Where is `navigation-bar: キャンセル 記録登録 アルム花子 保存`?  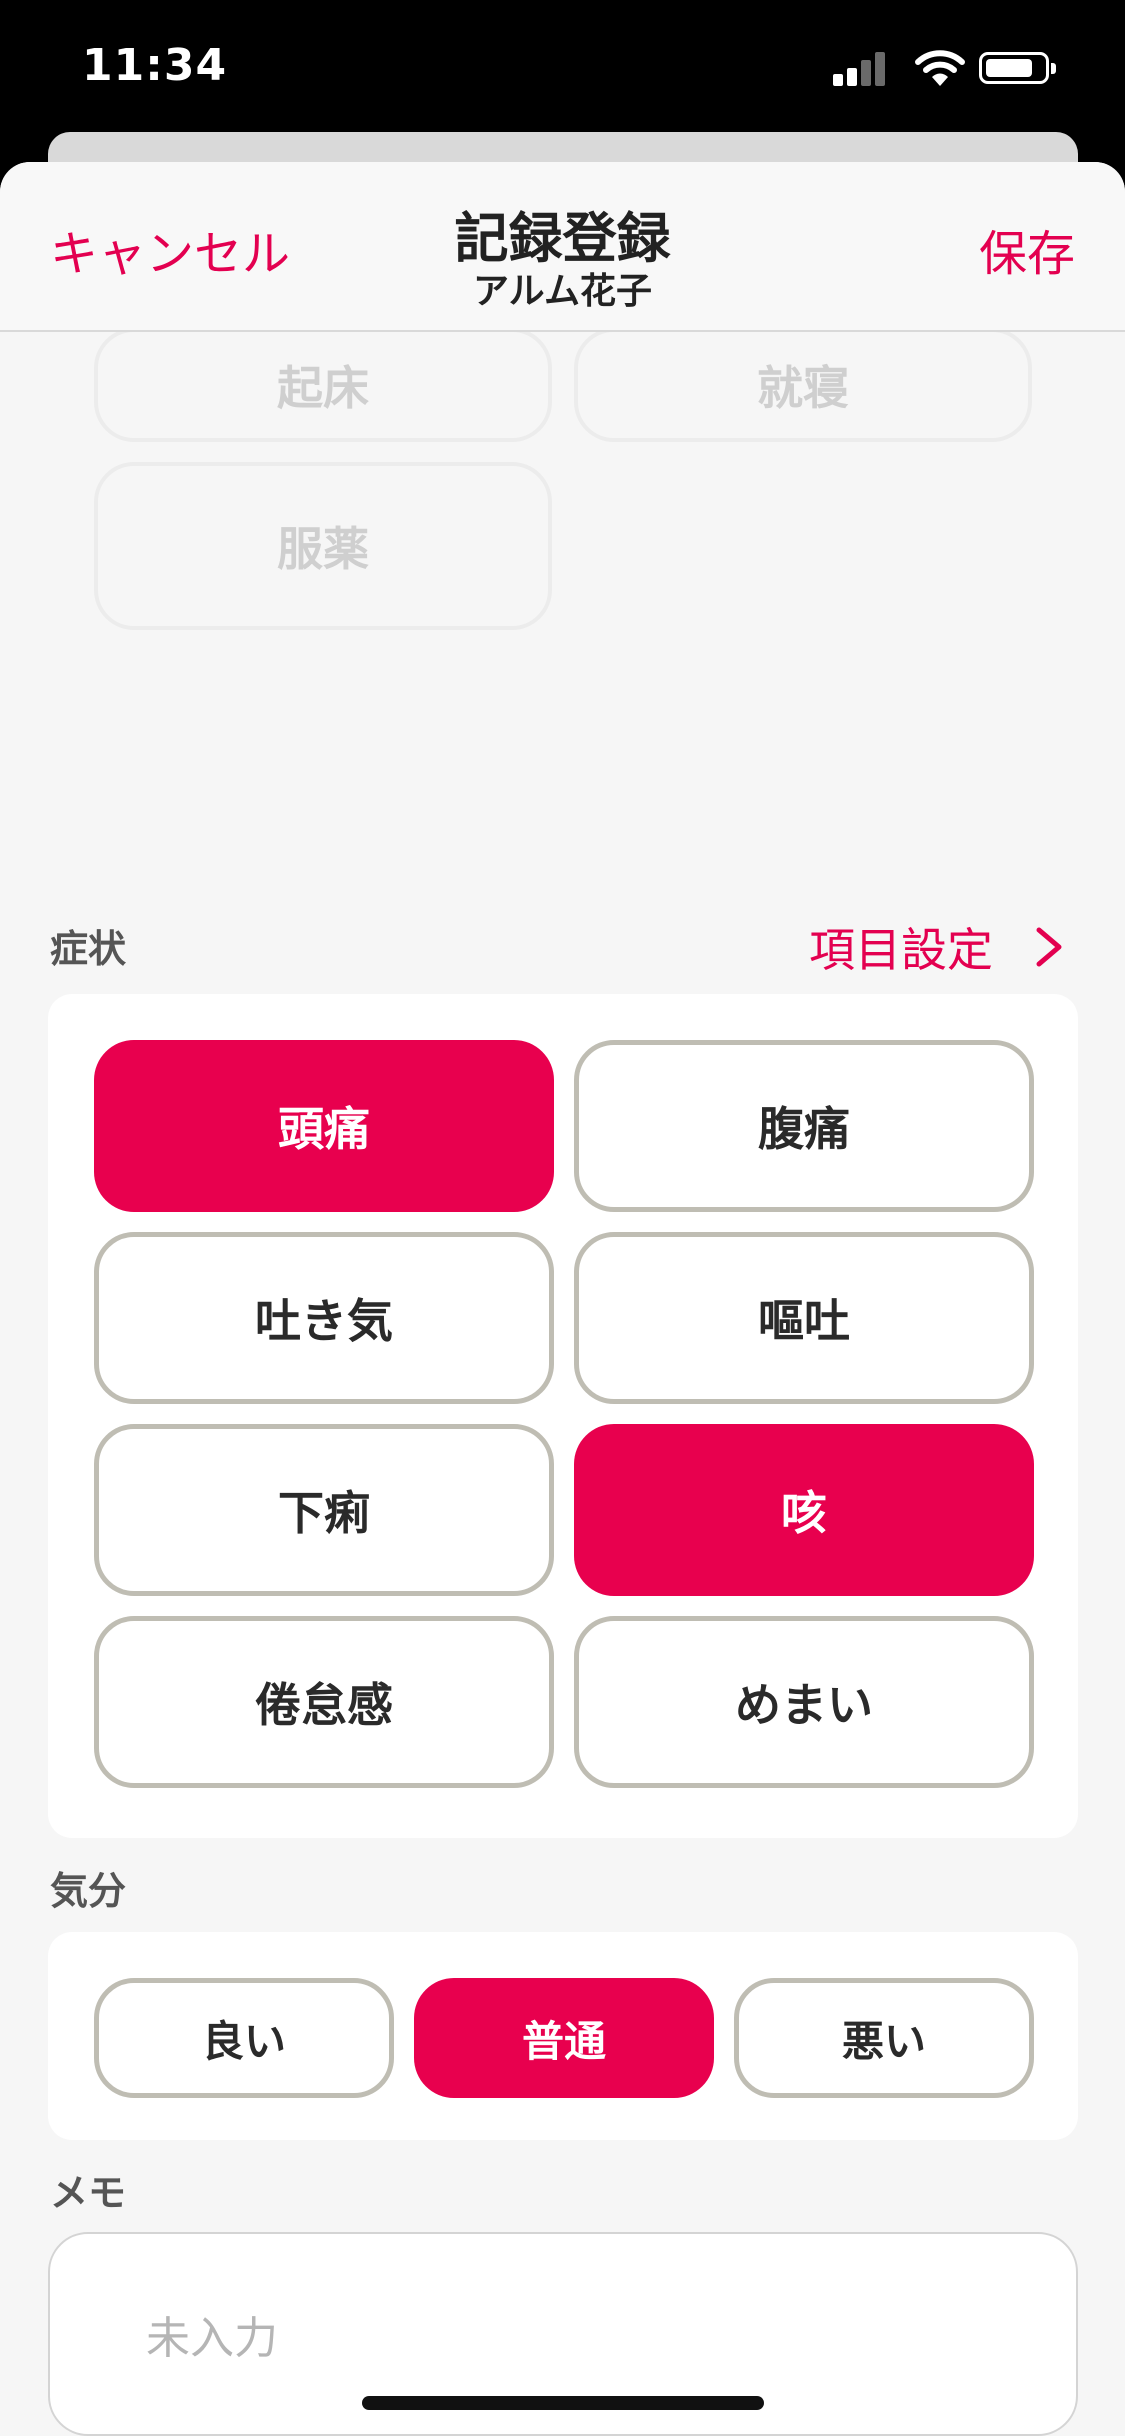 navigation-bar: キャンセル 記録登録 アルム花子 保存 is located at coordinates (562, 247).